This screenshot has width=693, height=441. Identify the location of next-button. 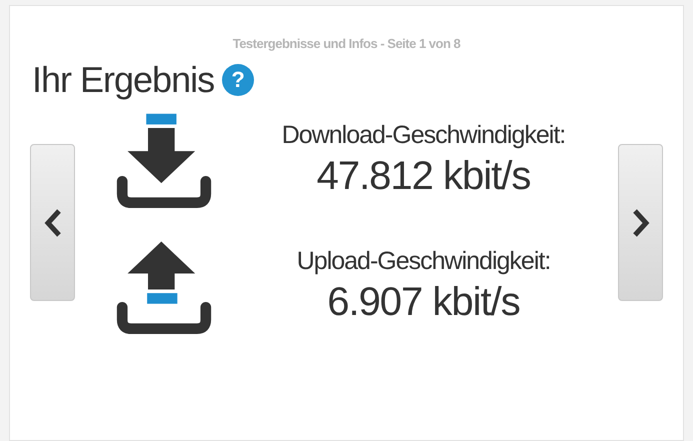
(640, 222).